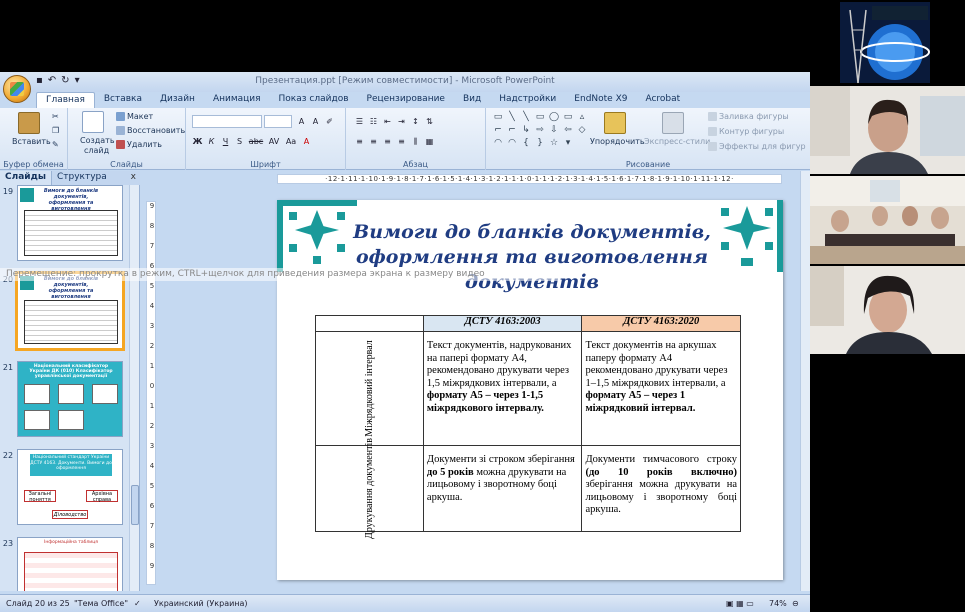 This screenshot has width=965, height=612. Describe the element at coordinates (617, 141) in the screenshot. I see `arrange-button: Упорядочить` at that location.